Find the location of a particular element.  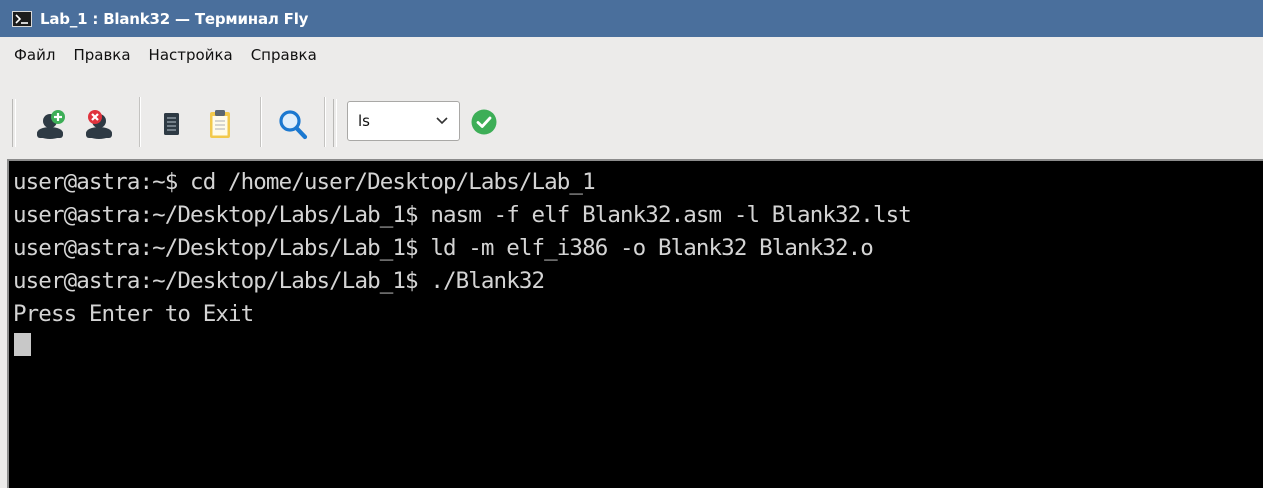

menu-edit: Правка is located at coordinates (101, 55).